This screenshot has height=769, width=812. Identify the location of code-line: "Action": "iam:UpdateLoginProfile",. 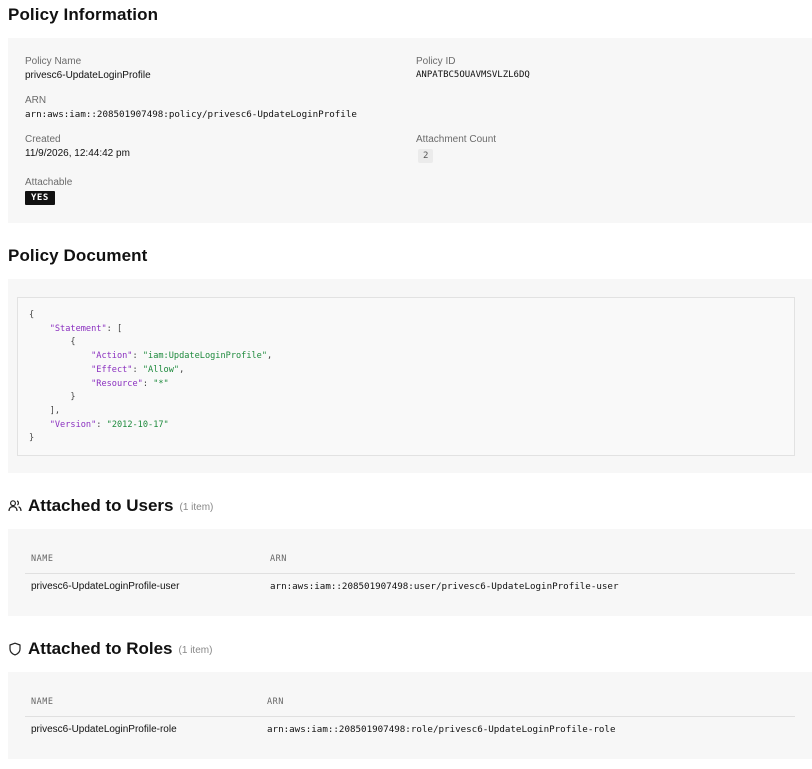
(406, 357).